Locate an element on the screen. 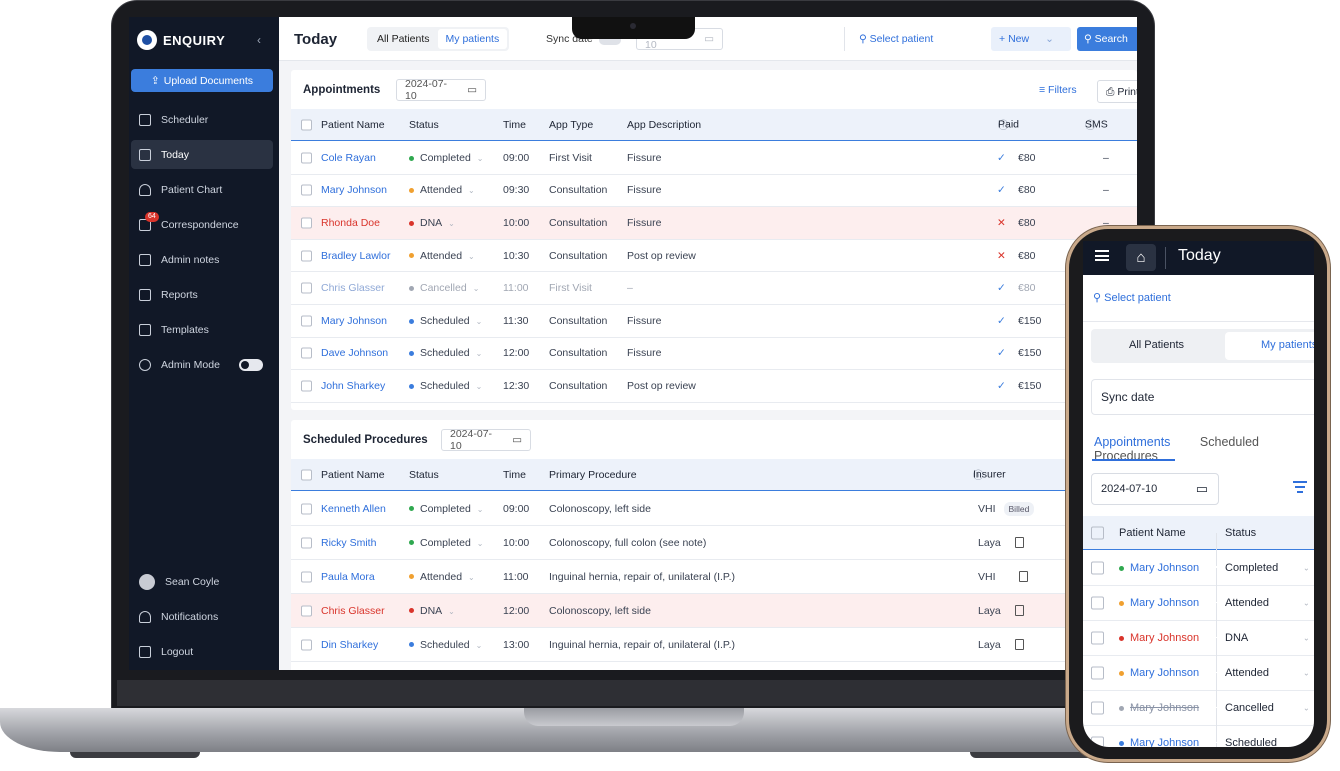 This screenshot has height=771, width=1340. patient-name-link: Rhonda Doe is located at coordinates (350, 223).